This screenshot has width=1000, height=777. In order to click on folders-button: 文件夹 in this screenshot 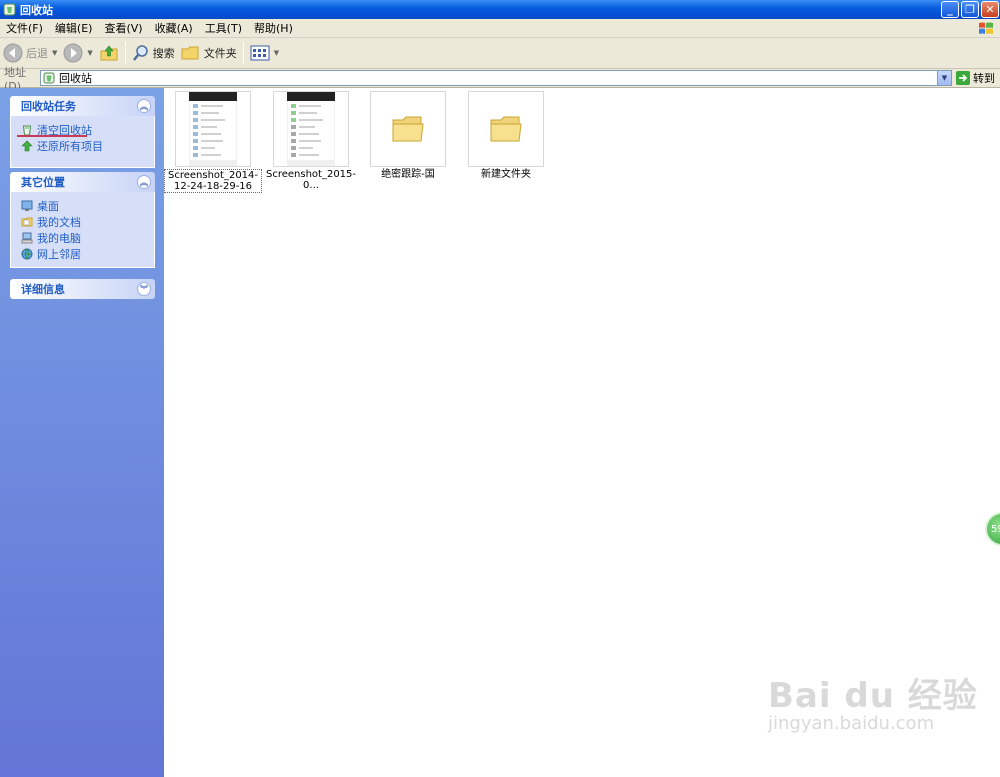, I will do `click(209, 53)`.